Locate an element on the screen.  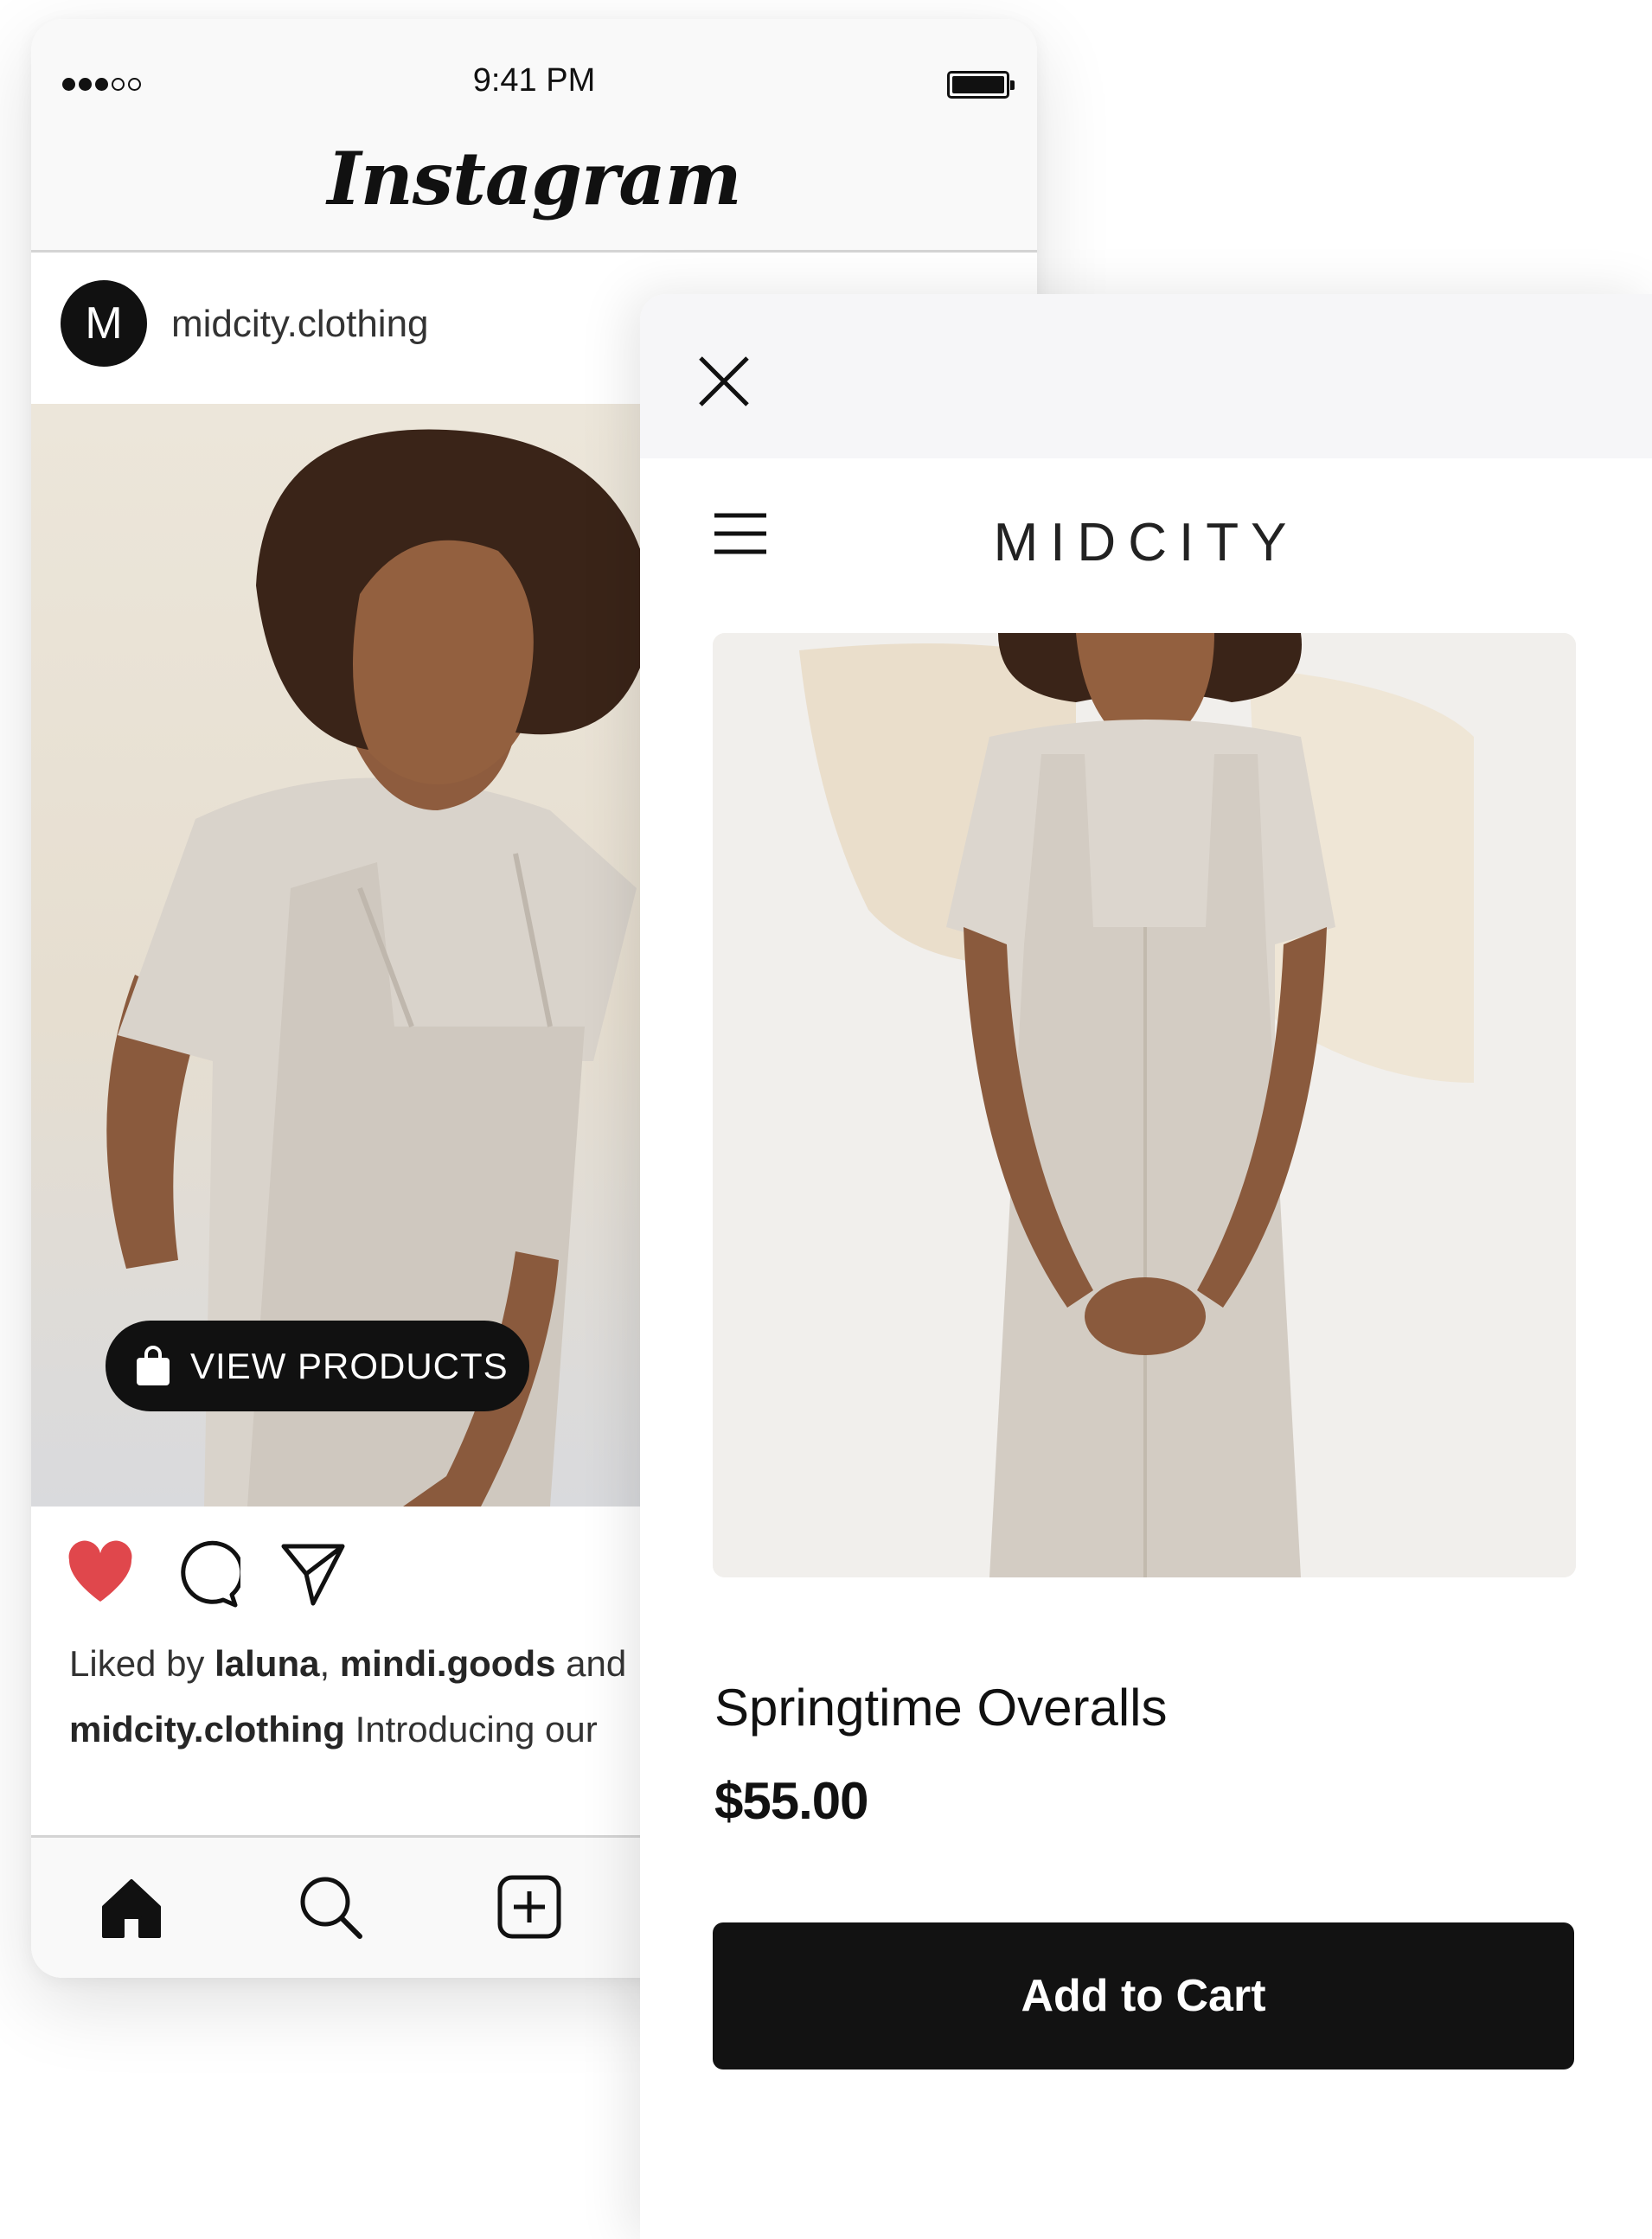
product-price: $55.00 is located at coordinates (791, 1801).